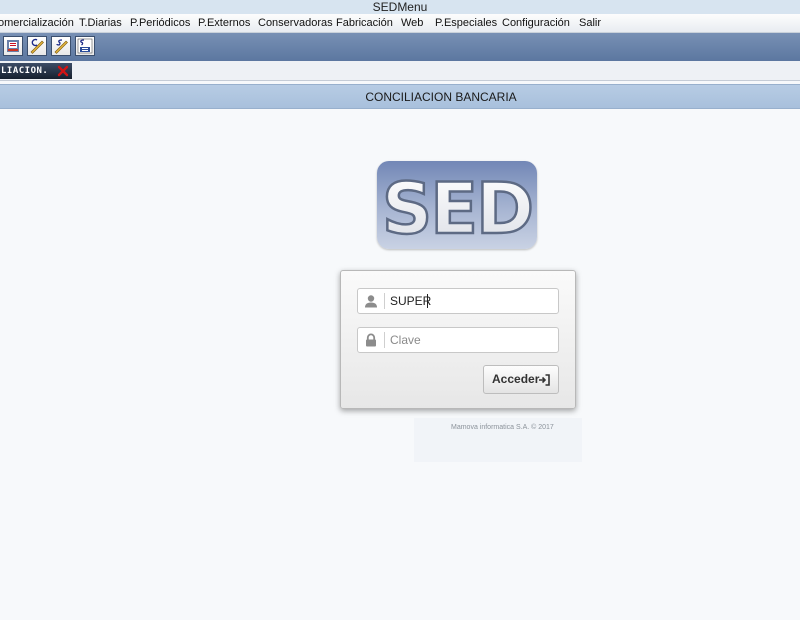 This screenshot has width=800, height=620. Describe the element at coordinates (371, 301) in the screenshot. I see `user-icon` at that location.